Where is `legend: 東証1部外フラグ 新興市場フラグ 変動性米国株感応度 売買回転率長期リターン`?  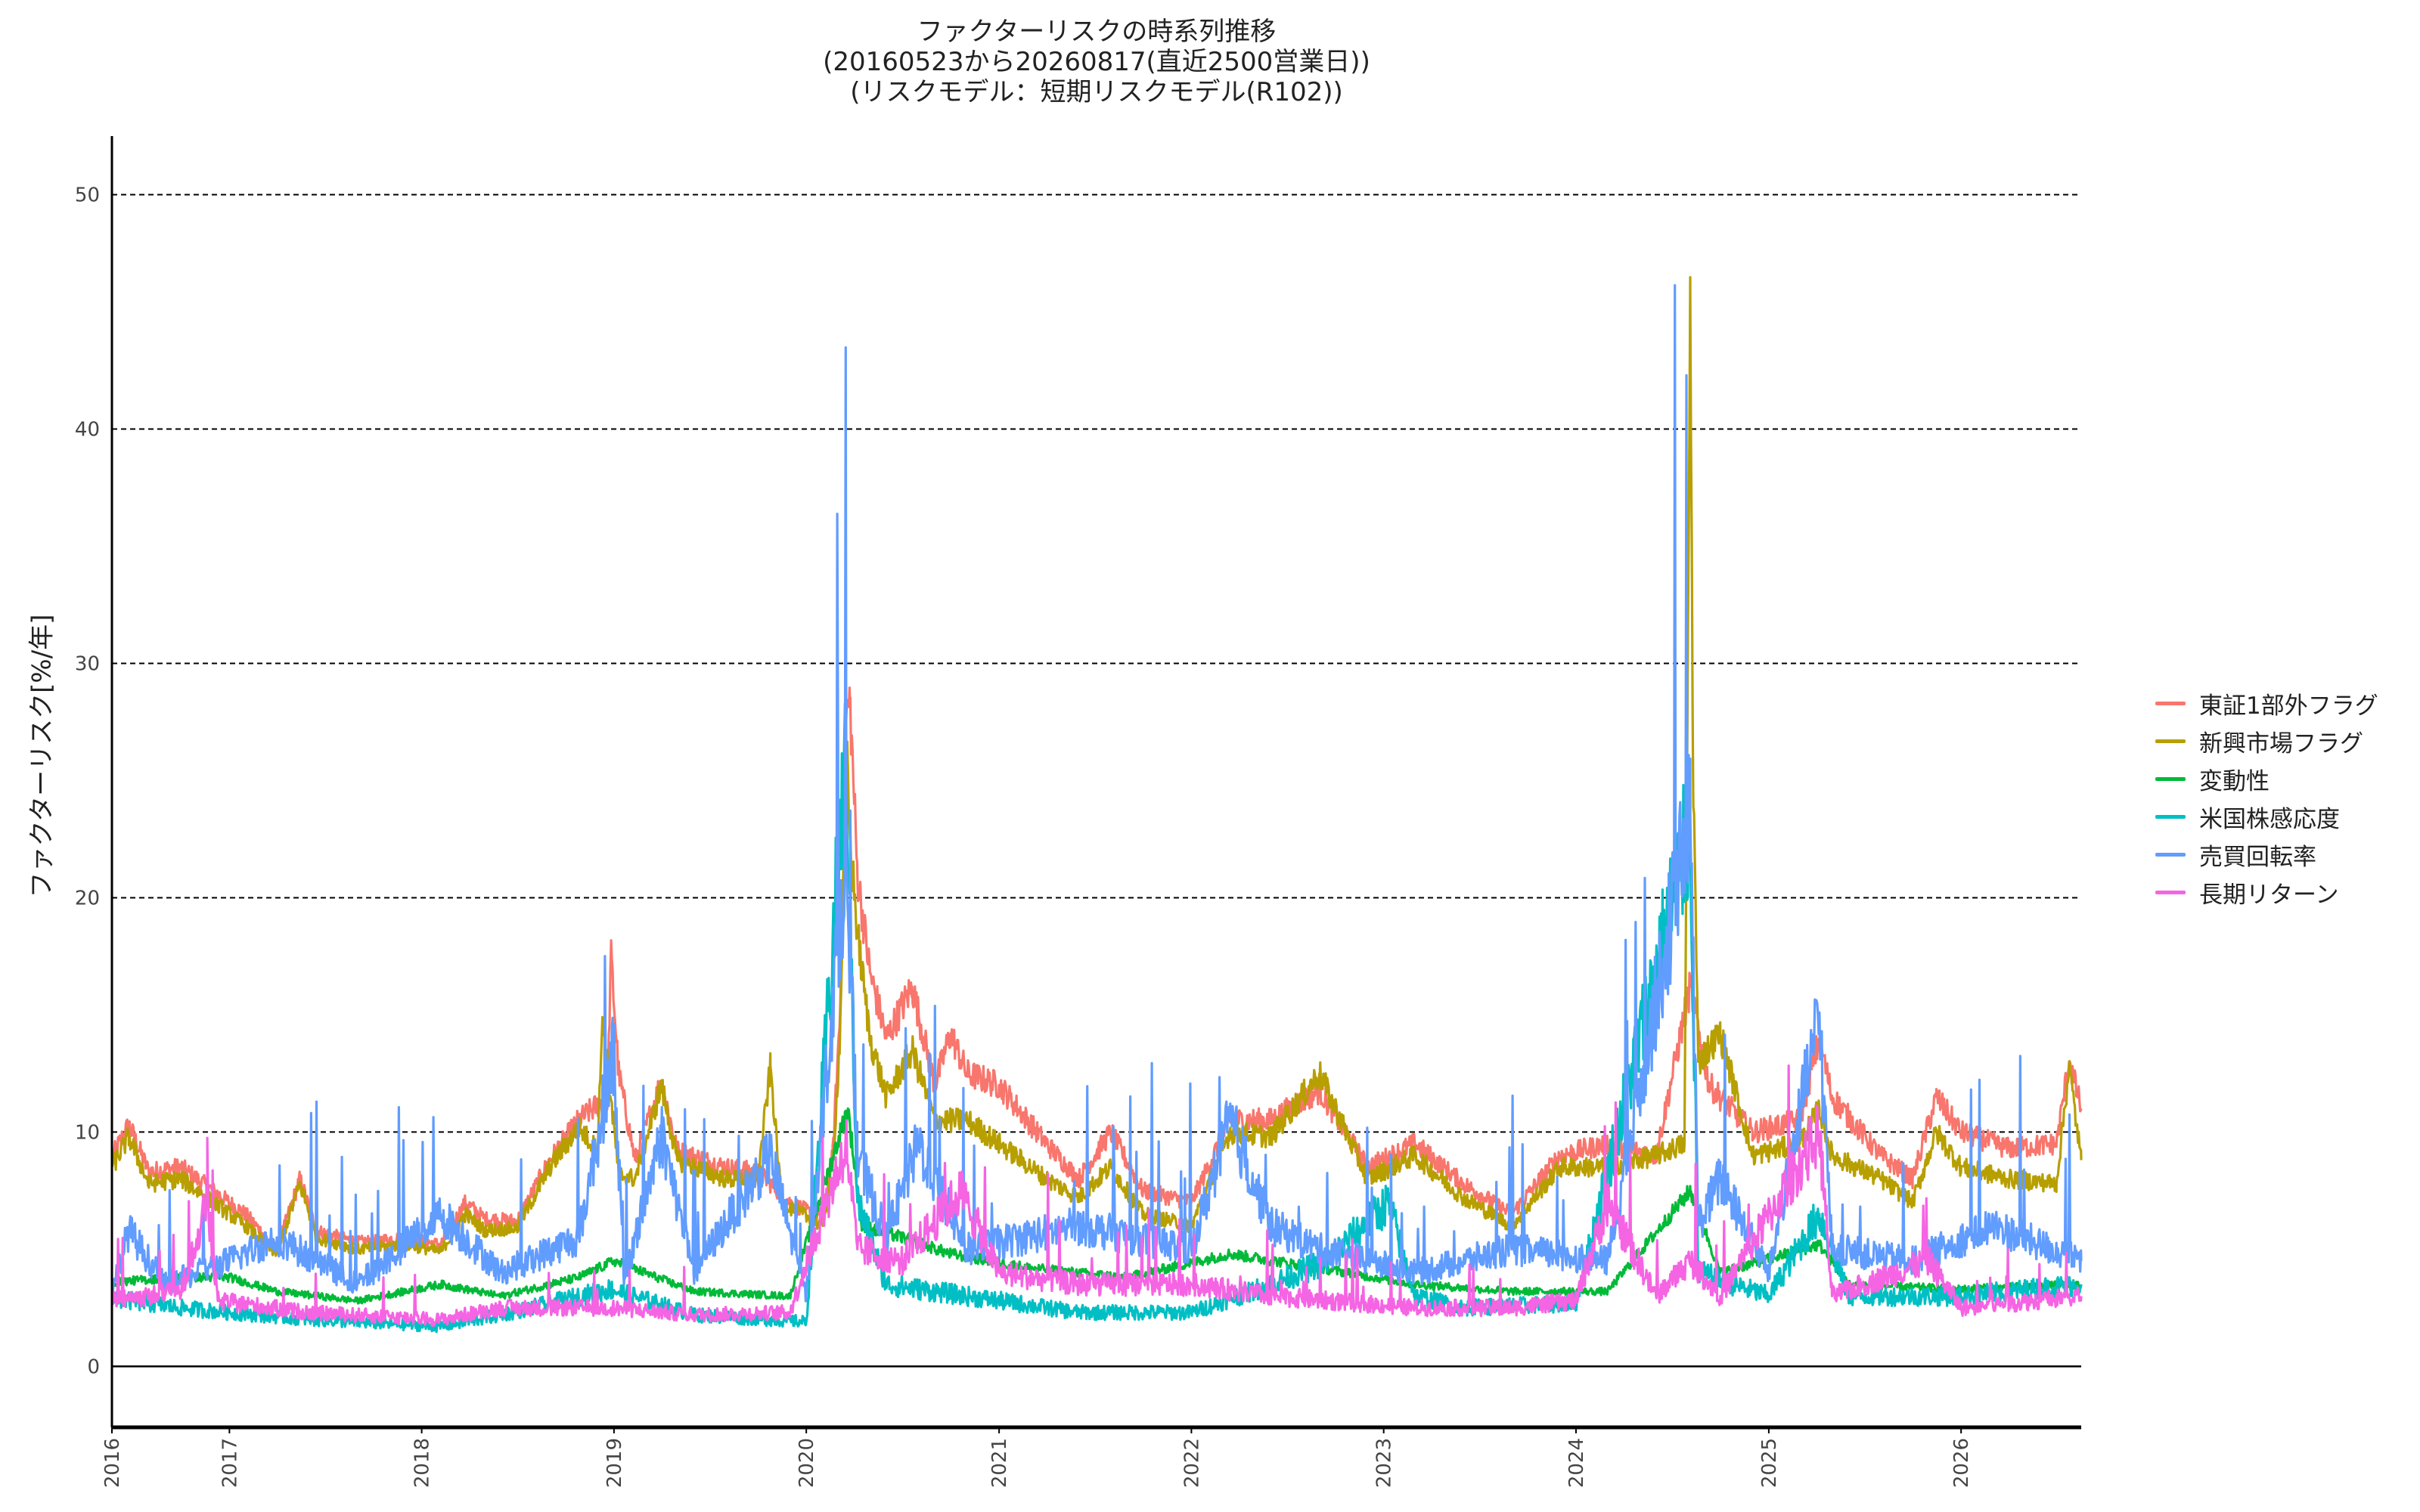 legend: 東証1部外フラグ 新興市場フラグ 変動性米国株感応度 売買回転率長期リターン is located at coordinates (2266, 797).